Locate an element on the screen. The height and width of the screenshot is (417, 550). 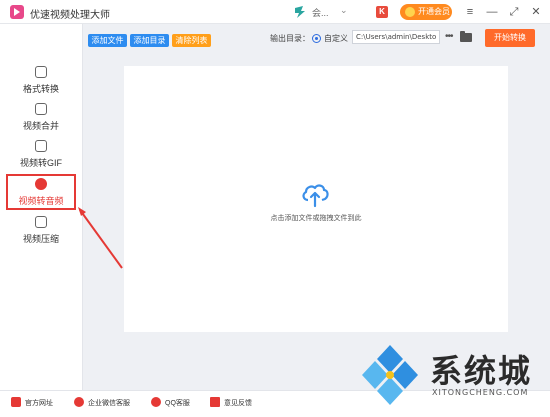
close-button: ✕ is located at coordinates (536, 12).